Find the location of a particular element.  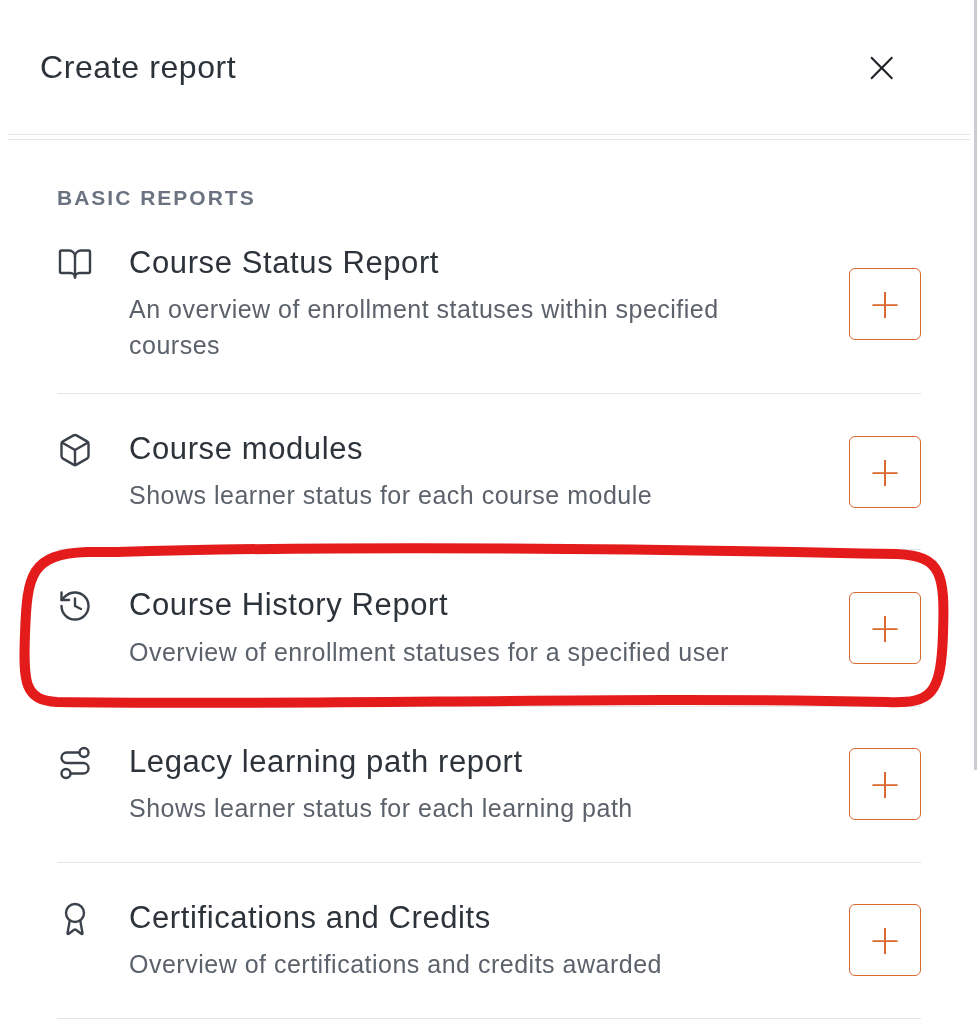

report-title: Course History Report is located at coordinates (289, 605).